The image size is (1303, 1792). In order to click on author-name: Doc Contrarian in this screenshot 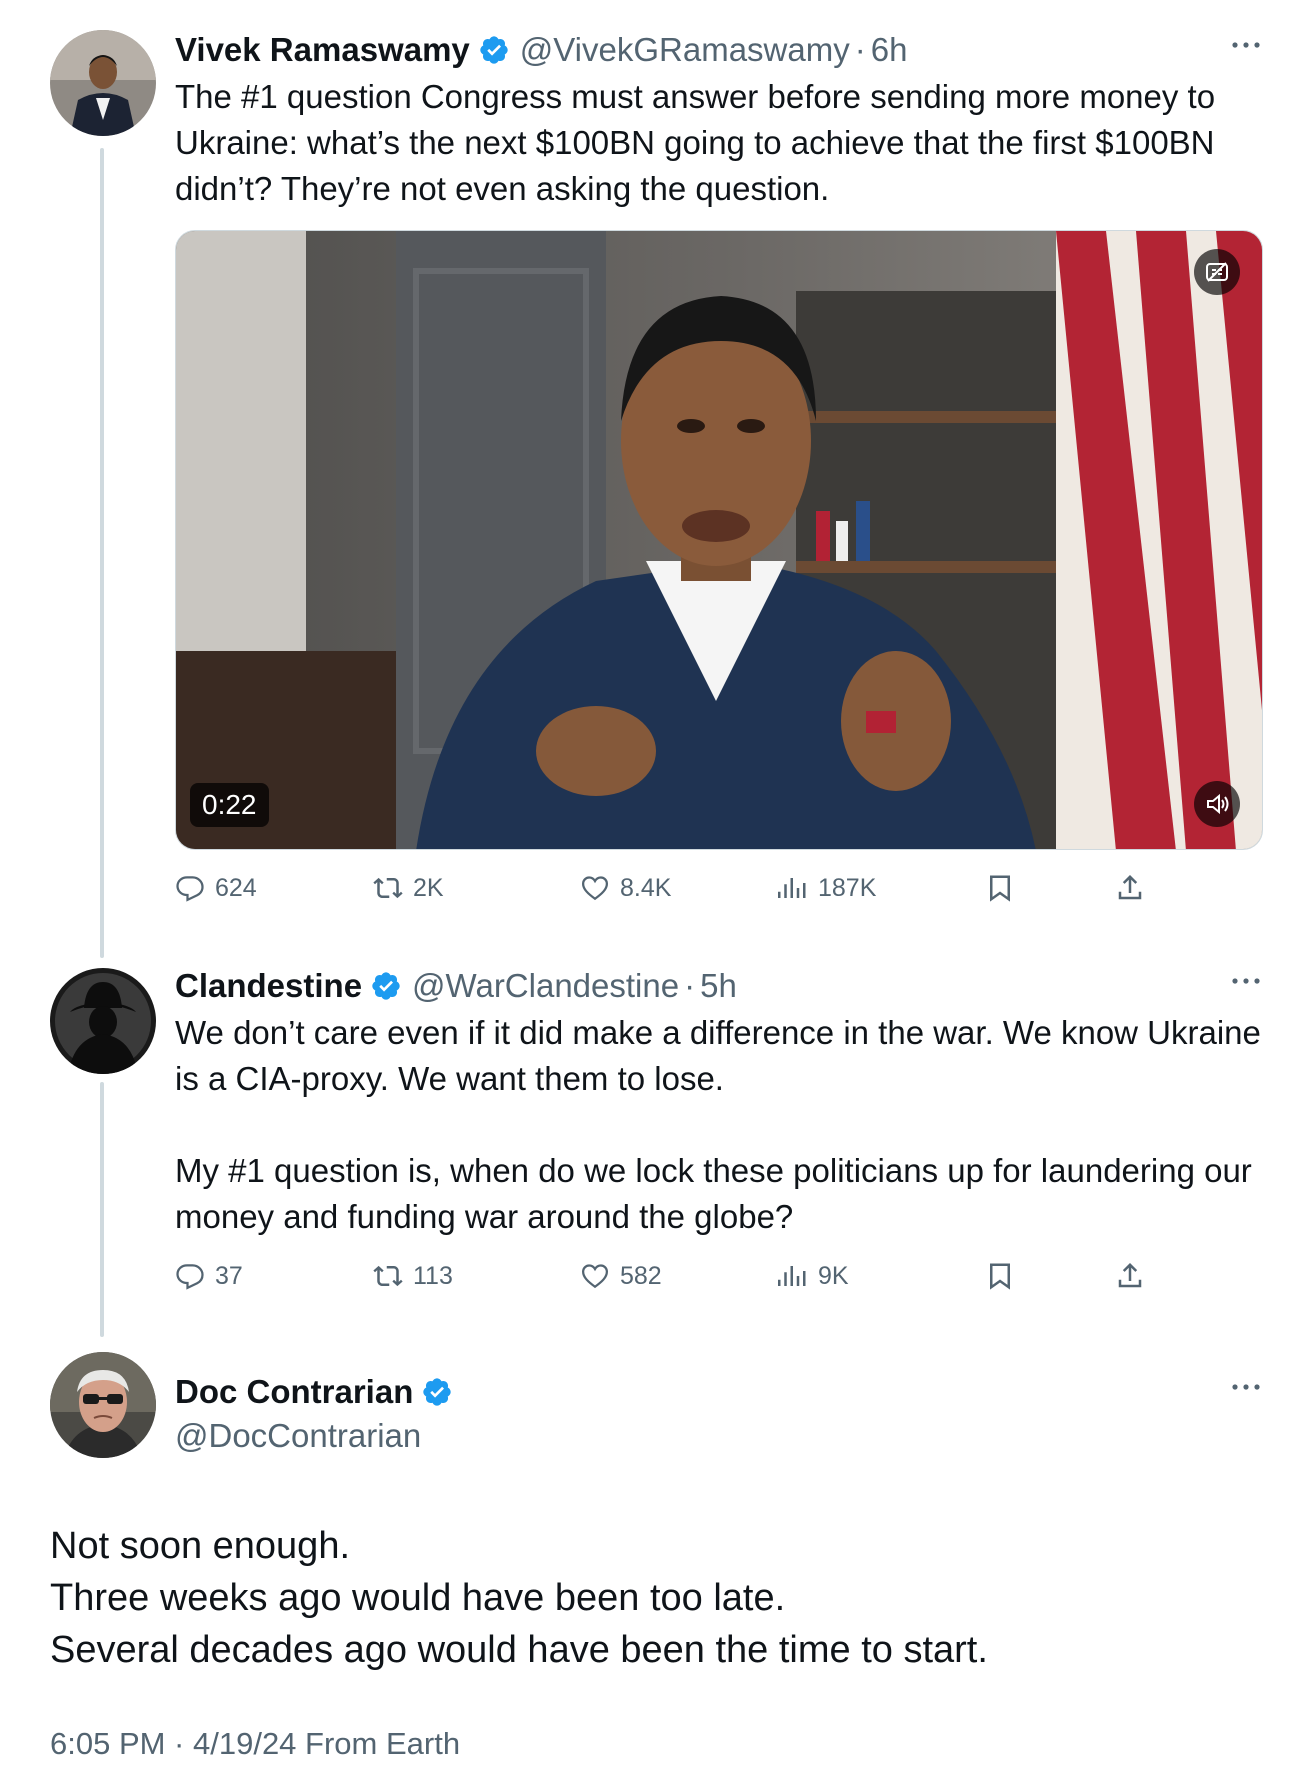, I will do `click(294, 1392)`.